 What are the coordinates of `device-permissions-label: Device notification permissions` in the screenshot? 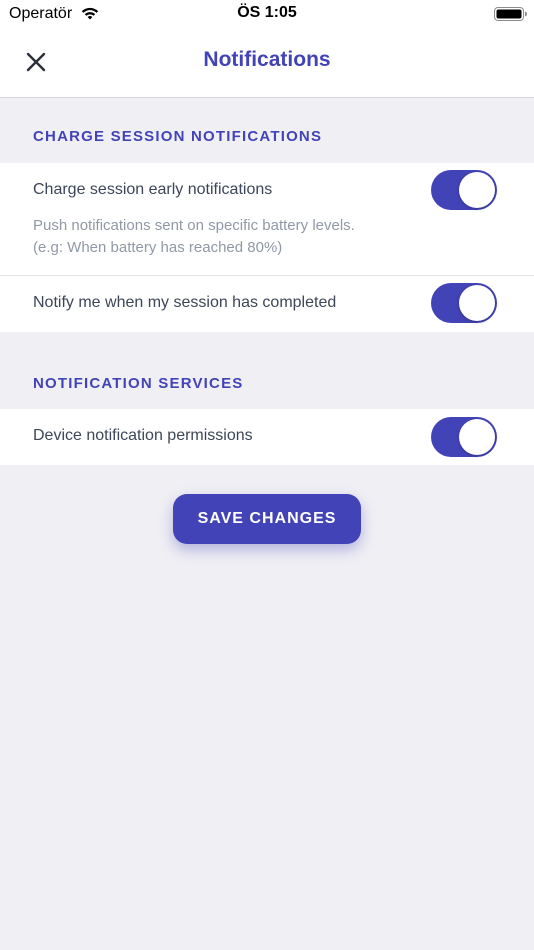 It's located at (143, 435).